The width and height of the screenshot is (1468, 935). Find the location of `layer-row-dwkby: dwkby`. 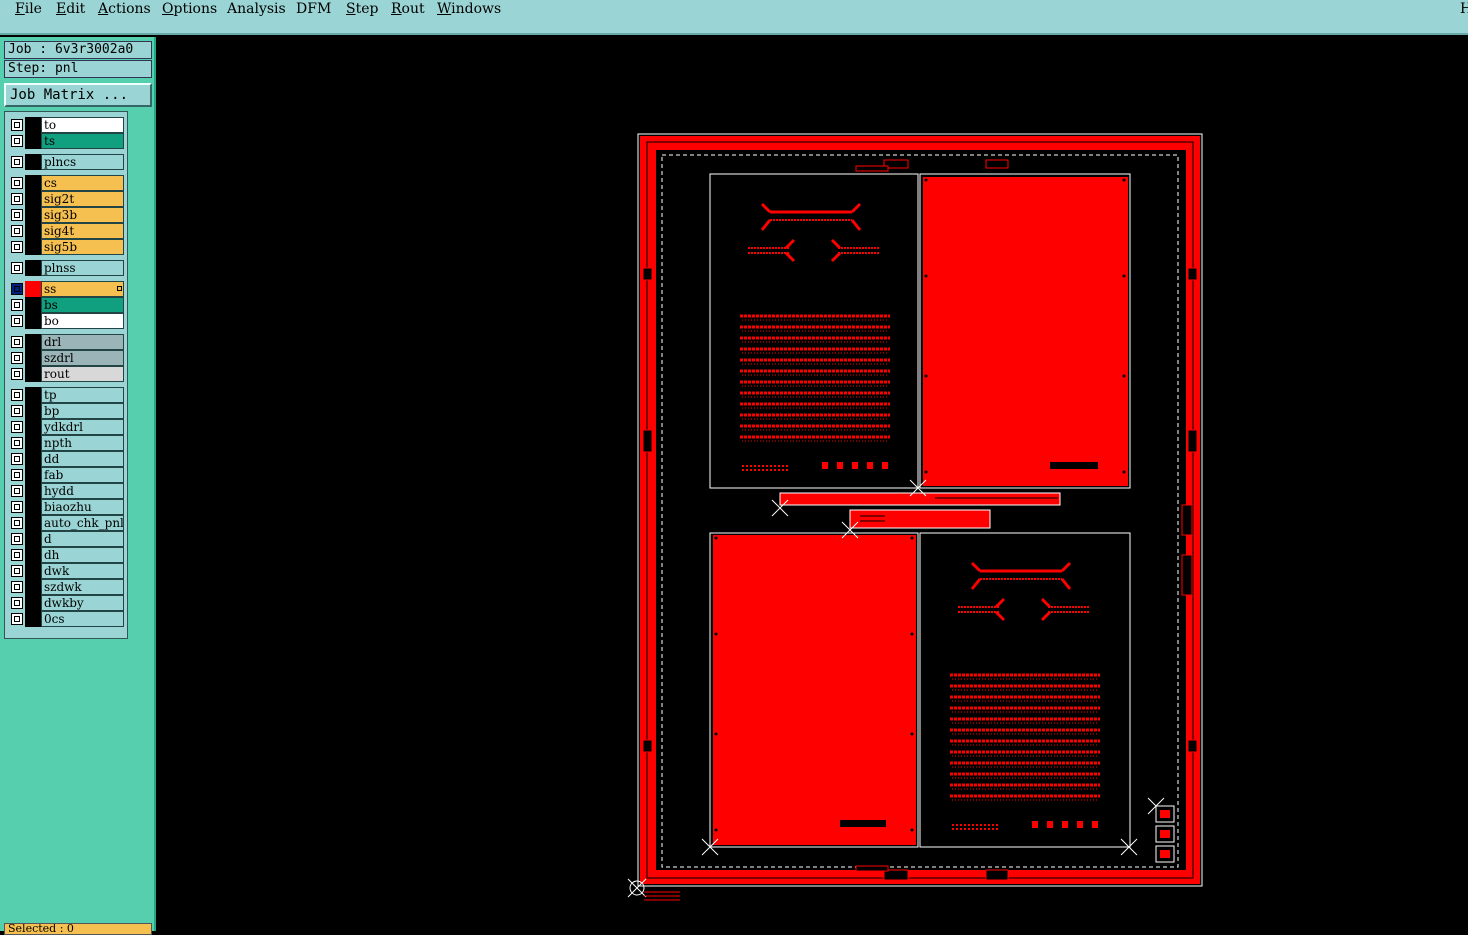

layer-row-dwkby: dwkby is located at coordinates (67, 603).